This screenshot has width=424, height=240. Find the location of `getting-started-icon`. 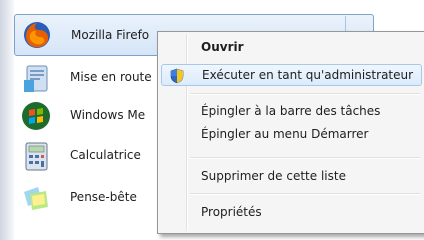

getting-started-icon is located at coordinates (36, 78).